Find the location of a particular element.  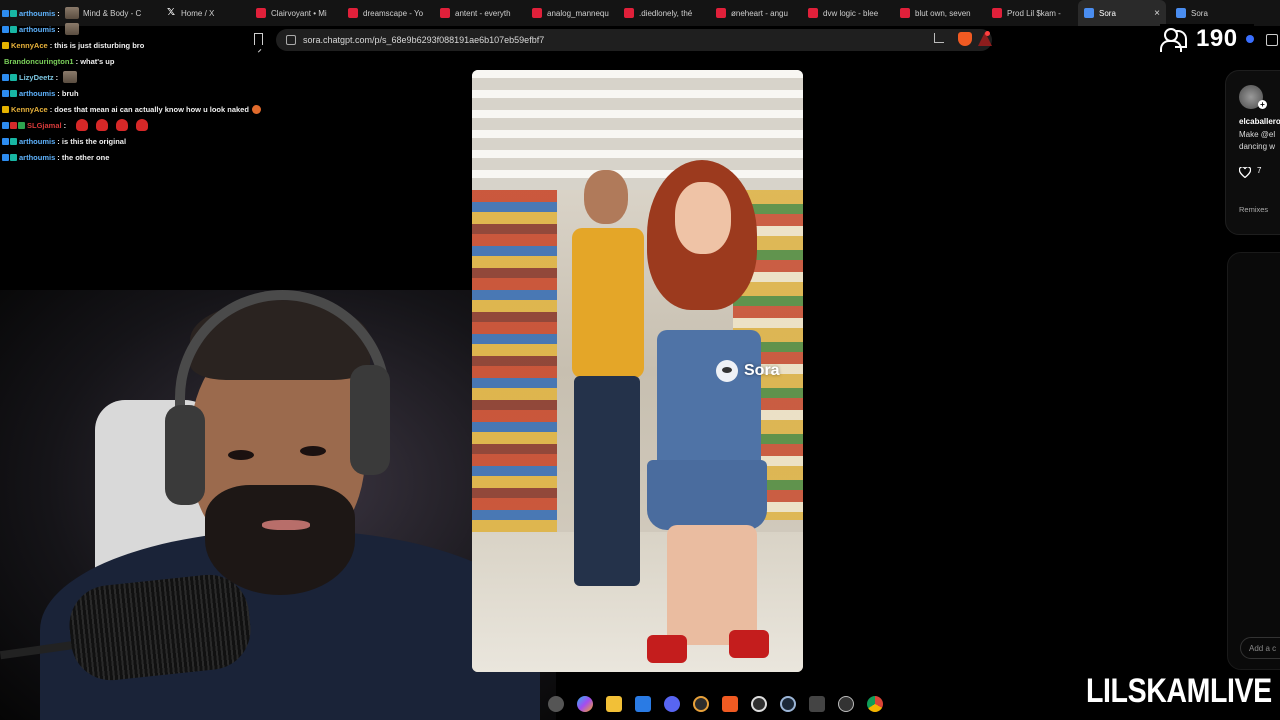

tab-label: dvw logic - blee is located at coordinates (851, 13).